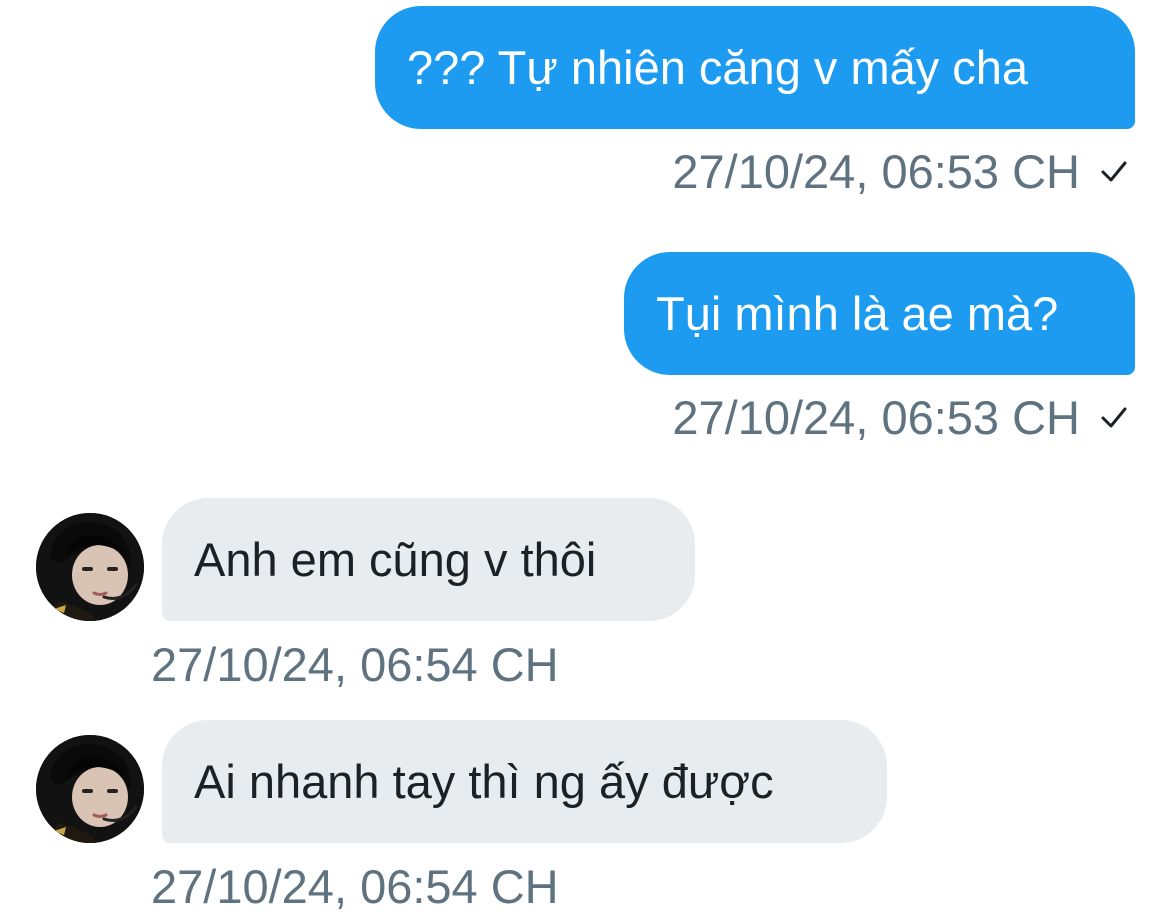 Image resolution: width=1170 pixels, height=921 pixels. I want to click on message-bubble-sent: Tụi mình là ae mà?, so click(879, 313).